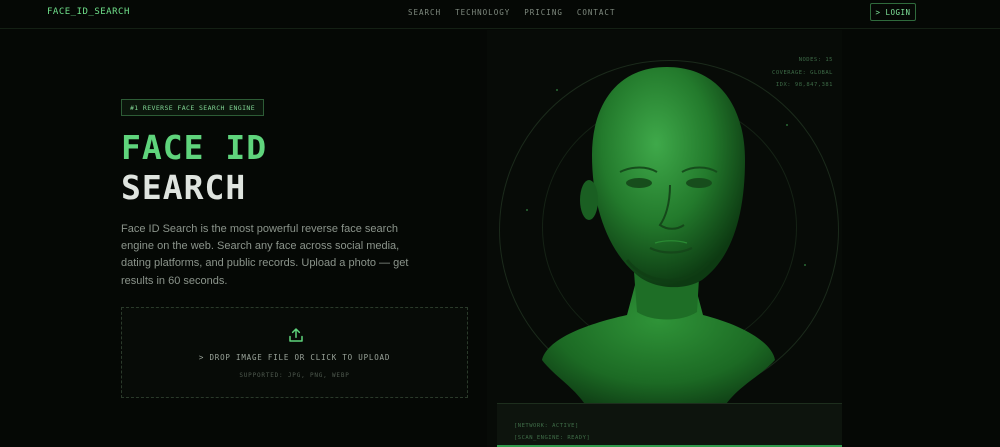 The image size is (1000, 447). Describe the element at coordinates (294, 357) in the screenshot. I see `upload-prompt: > DROP IMAGE FILE OR CLICK TO UPLOAD` at that location.